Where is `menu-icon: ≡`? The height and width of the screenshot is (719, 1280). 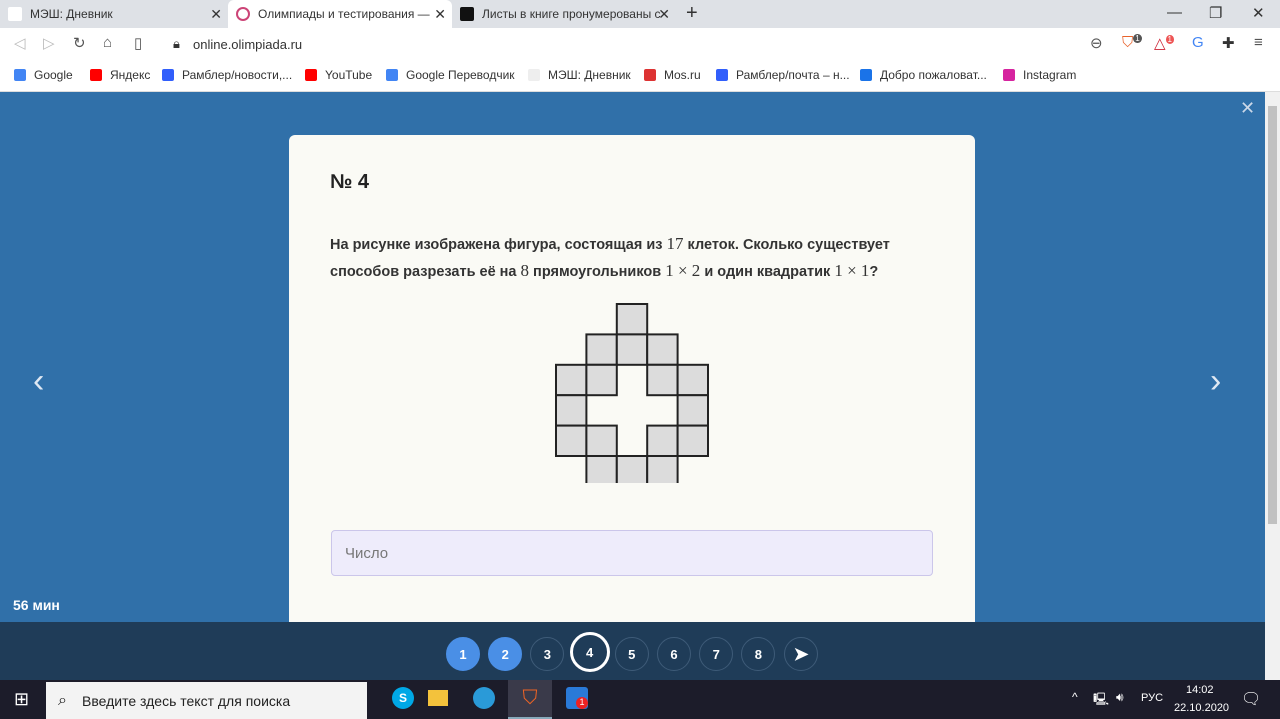 menu-icon: ≡ is located at coordinates (1258, 42).